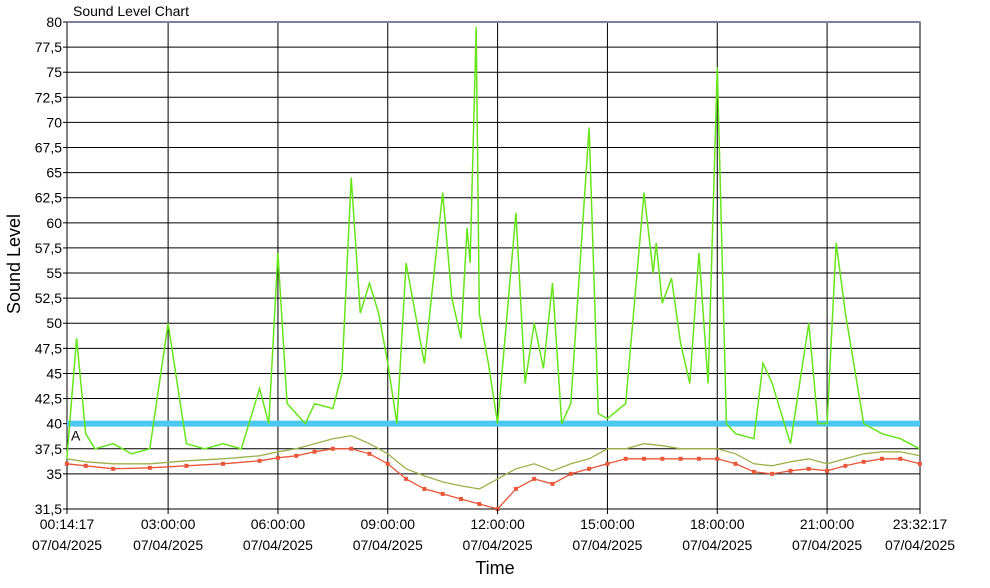  I want to click on x-tick-time: 12:00:00, so click(497, 524).